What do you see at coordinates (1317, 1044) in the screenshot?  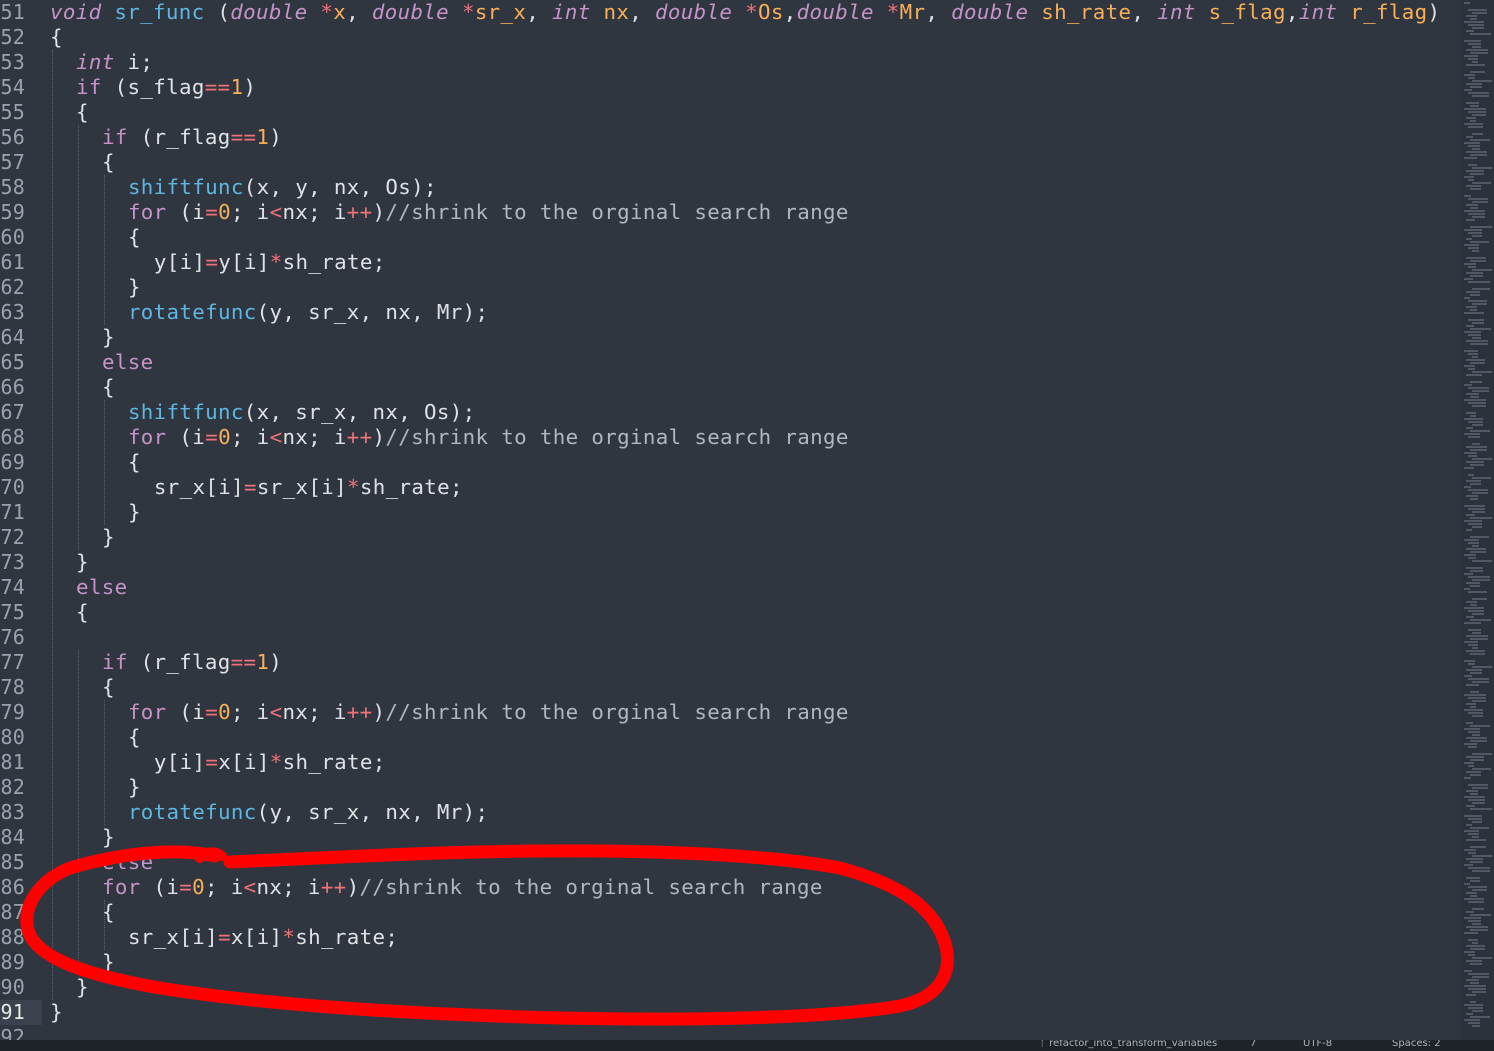 I see `encoding-indicator: UTF-8` at bounding box center [1317, 1044].